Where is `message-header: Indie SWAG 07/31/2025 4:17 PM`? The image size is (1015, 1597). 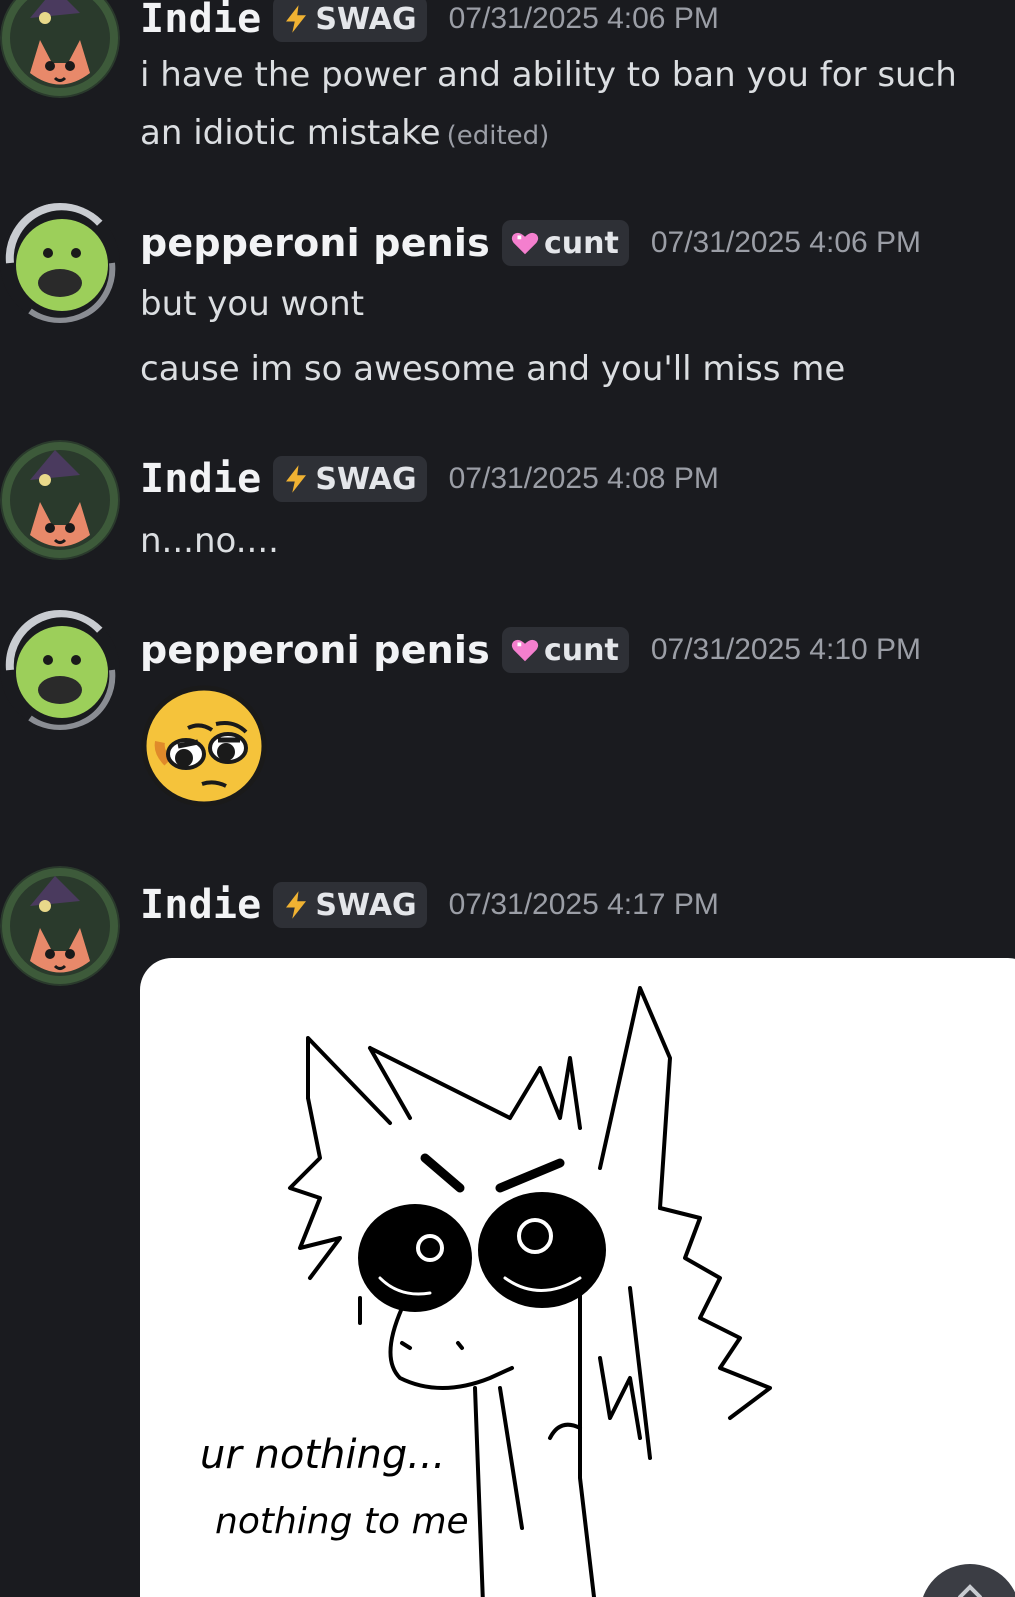
message-header: Indie SWAG 07/31/2025 4:17 PM is located at coordinates (429, 905).